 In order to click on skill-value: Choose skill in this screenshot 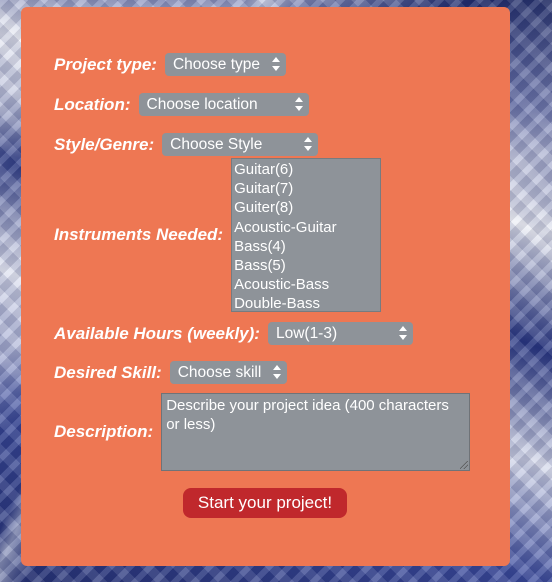, I will do `click(219, 372)`.